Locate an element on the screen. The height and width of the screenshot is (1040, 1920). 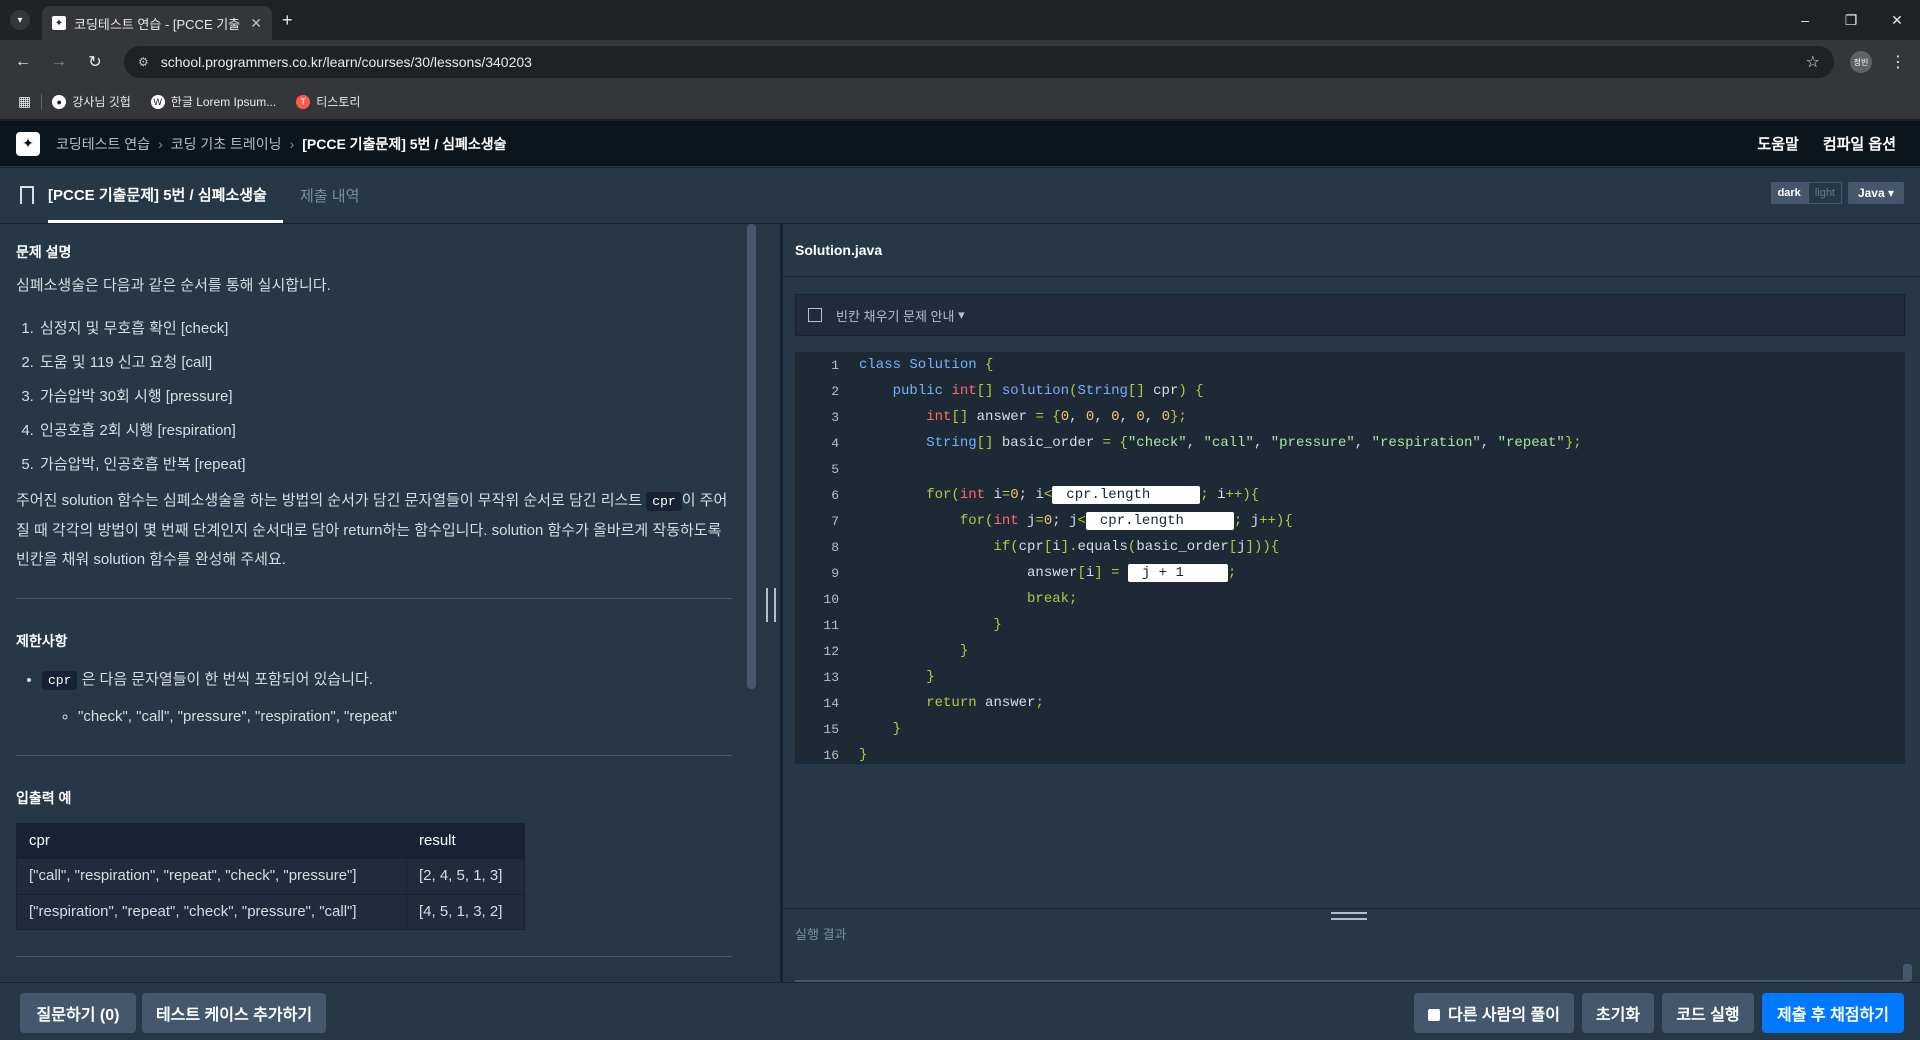
code-line: 5 is located at coordinates (1350, 469).